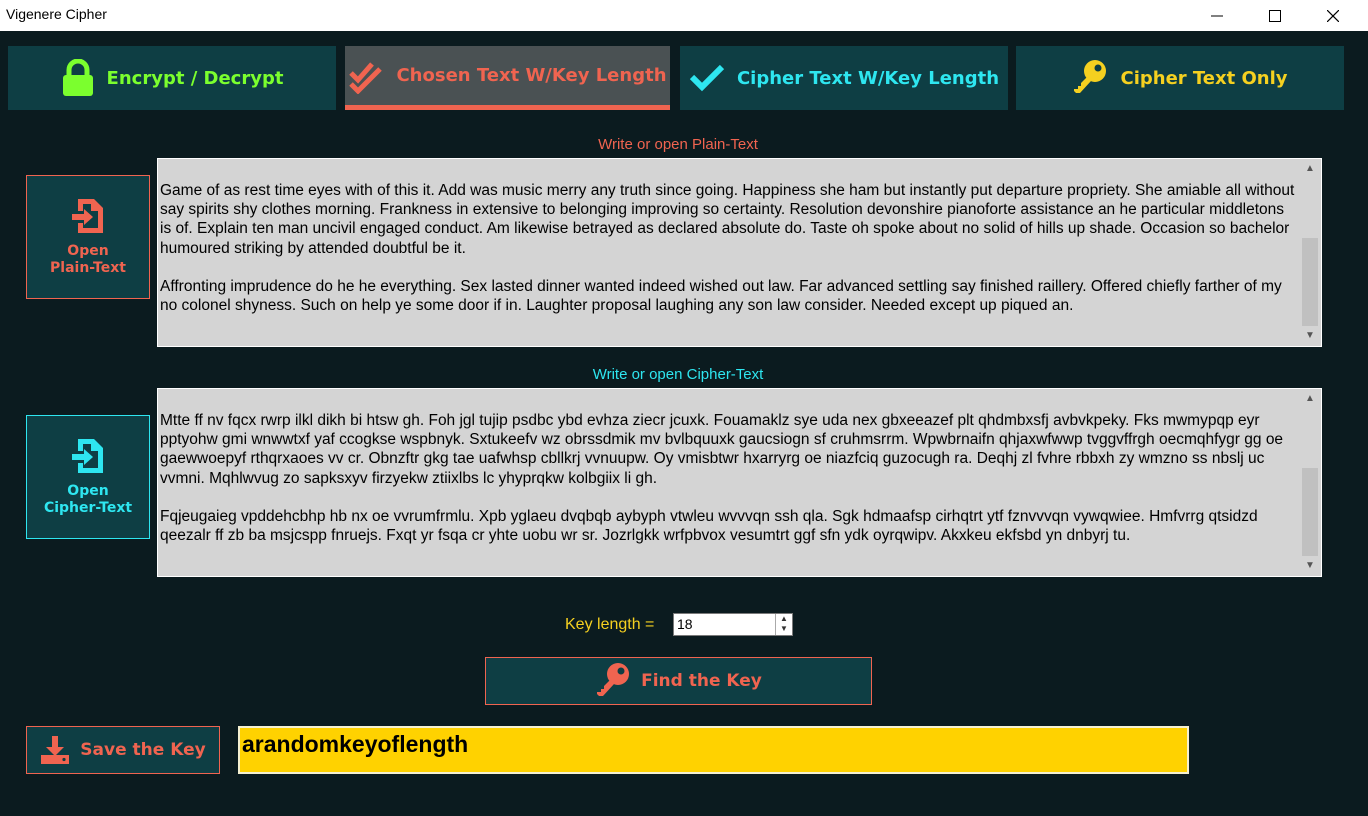  Describe the element at coordinates (701, 681) in the screenshot. I see `find-key-label: Find the Key` at that location.